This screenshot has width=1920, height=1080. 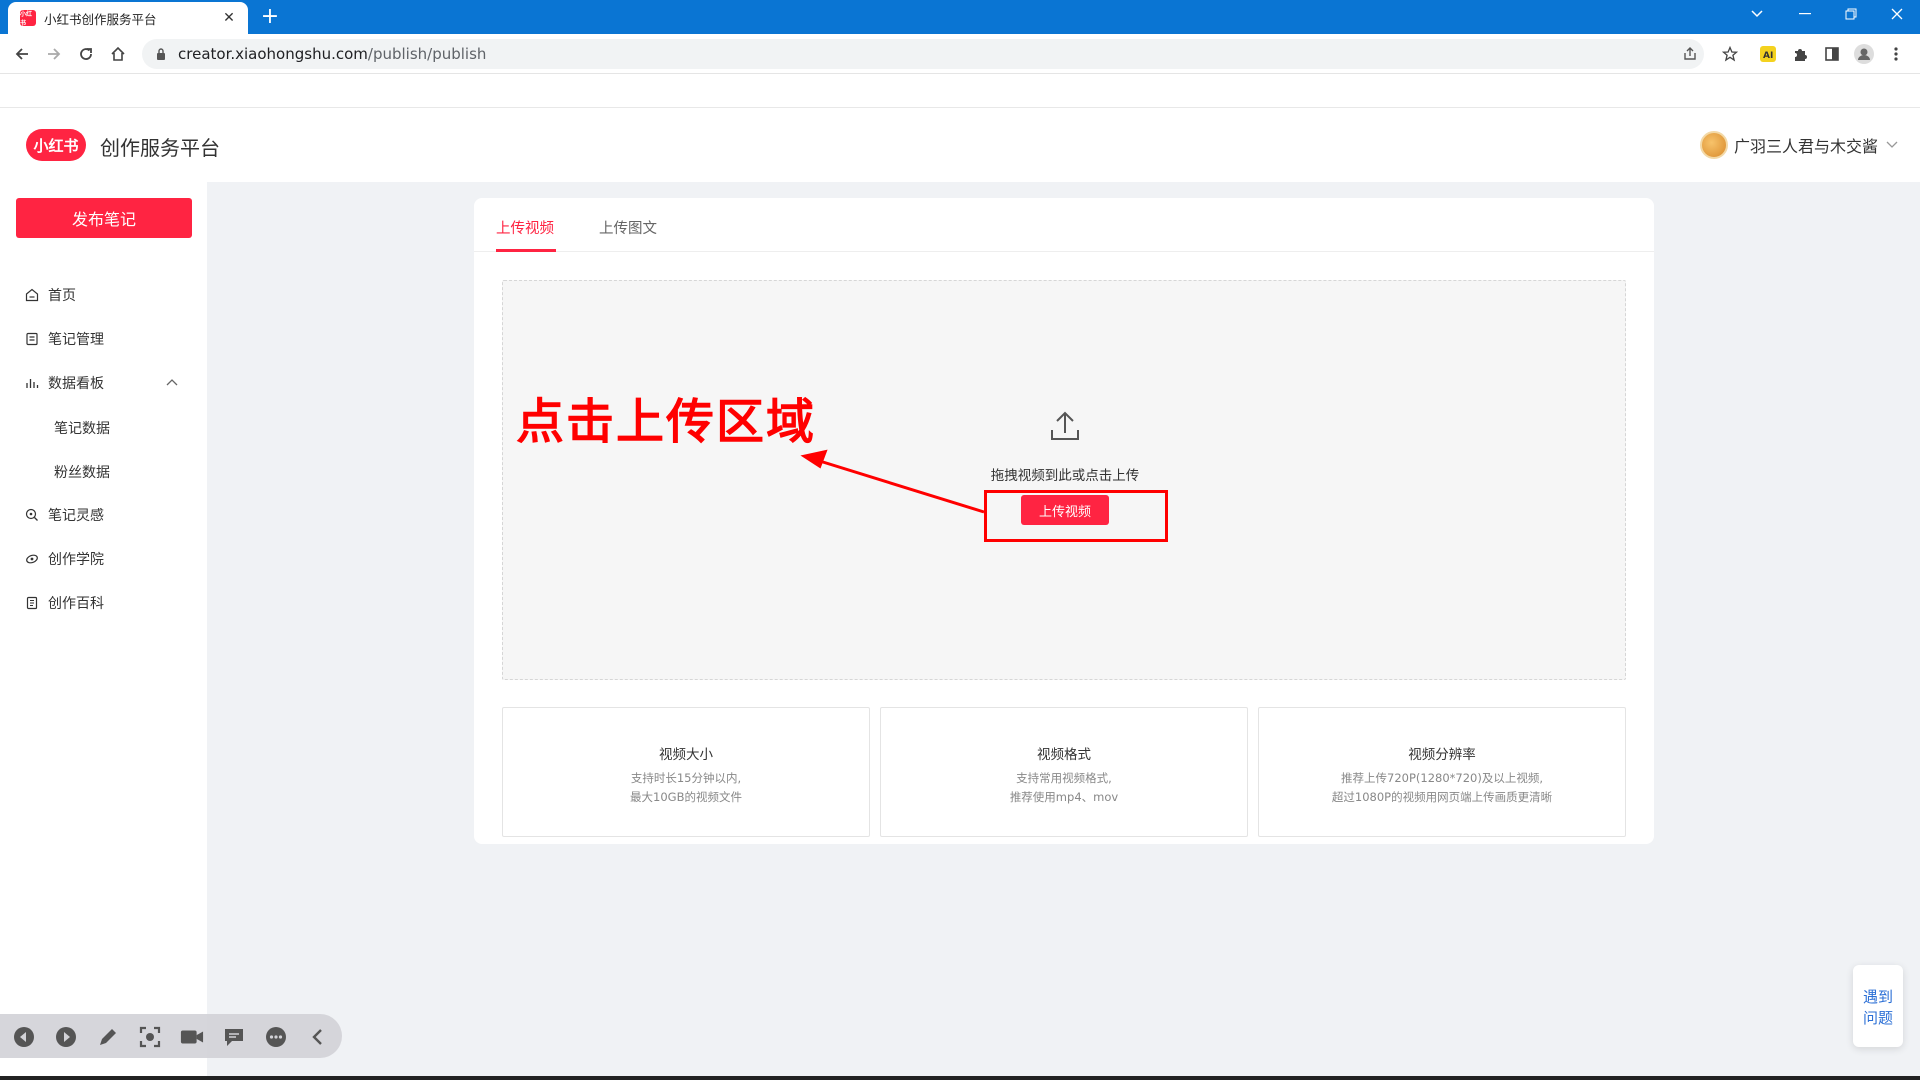 What do you see at coordinates (960, 145) in the screenshot?
I see `app-header: 小红书 创作服务平台 广羽三人君与木交酱` at bounding box center [960, 145].